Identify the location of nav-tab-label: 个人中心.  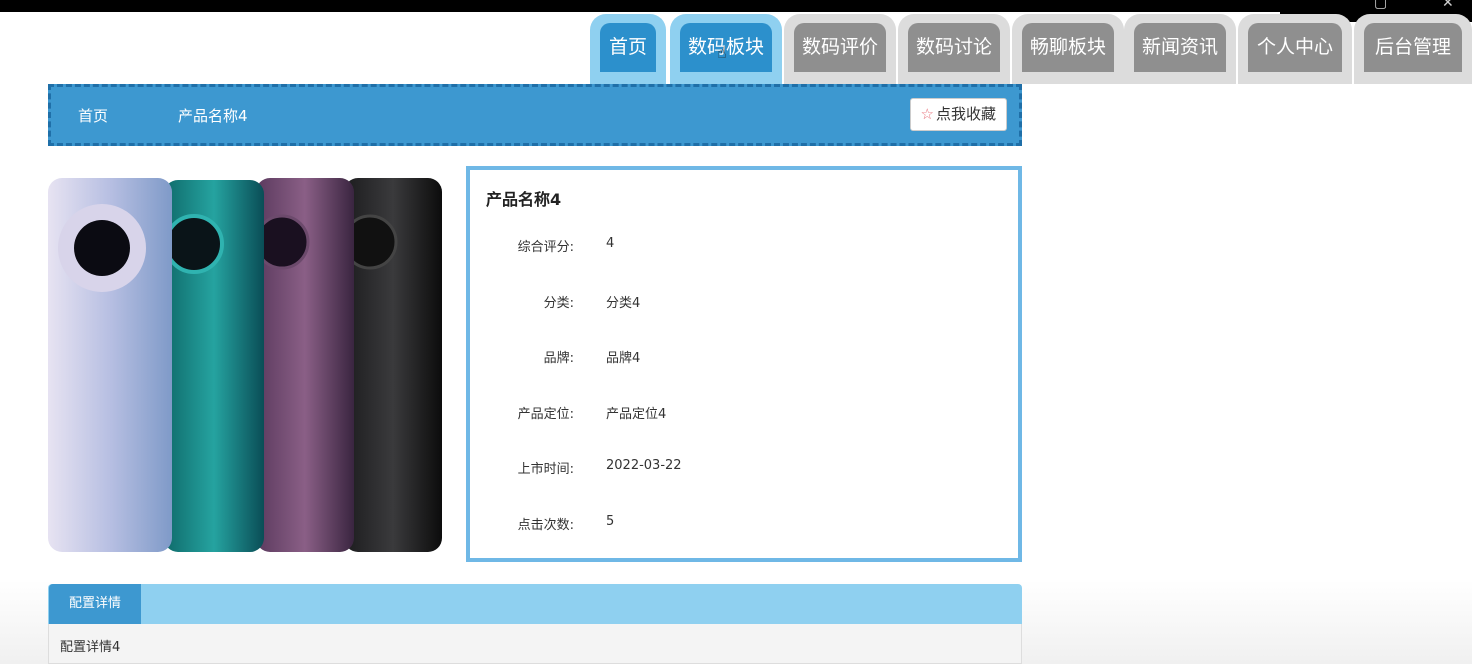
(1295, 47).